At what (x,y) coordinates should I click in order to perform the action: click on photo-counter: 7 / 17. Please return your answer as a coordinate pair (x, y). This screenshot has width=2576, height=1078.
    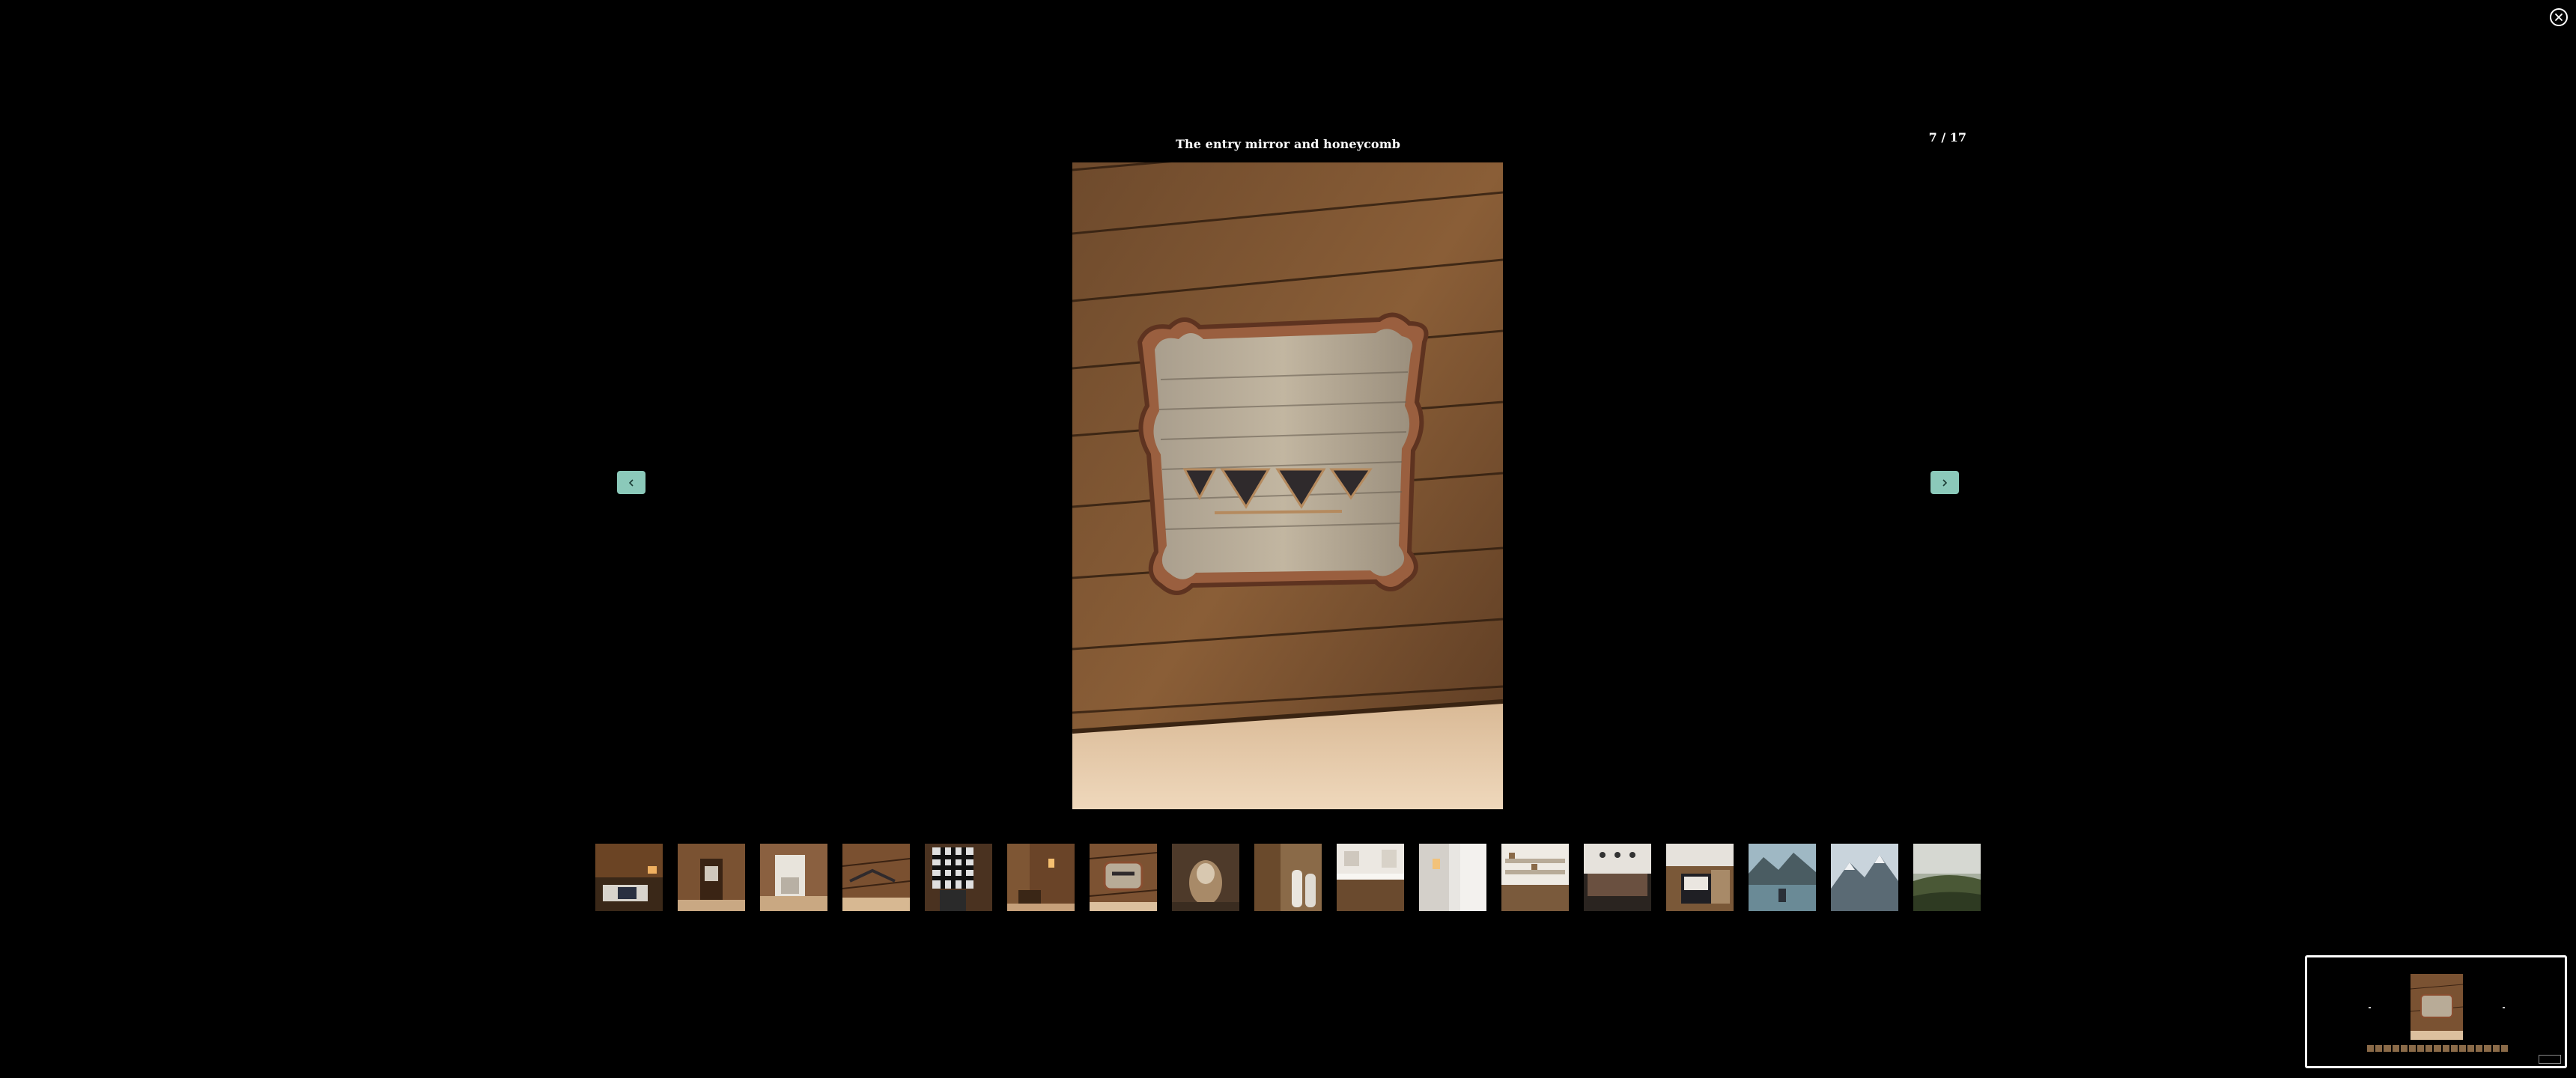
    Looking at the image, I should click on (1947, 137).